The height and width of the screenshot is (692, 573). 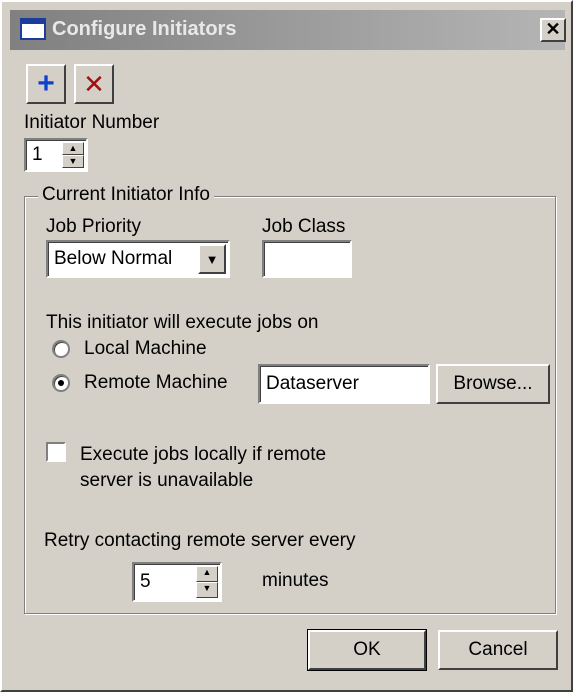 What do you see at coordinates (144, 29) in the screenshot?
I see `window-title: Configure Initiators` at bounding box center [144, 29].